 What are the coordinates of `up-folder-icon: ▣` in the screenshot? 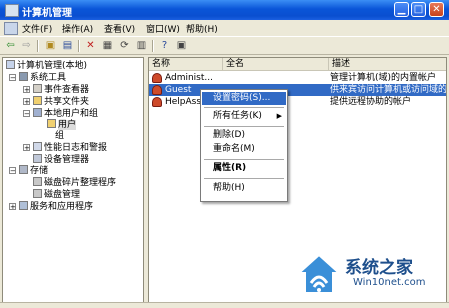 It's located at (50, 46).